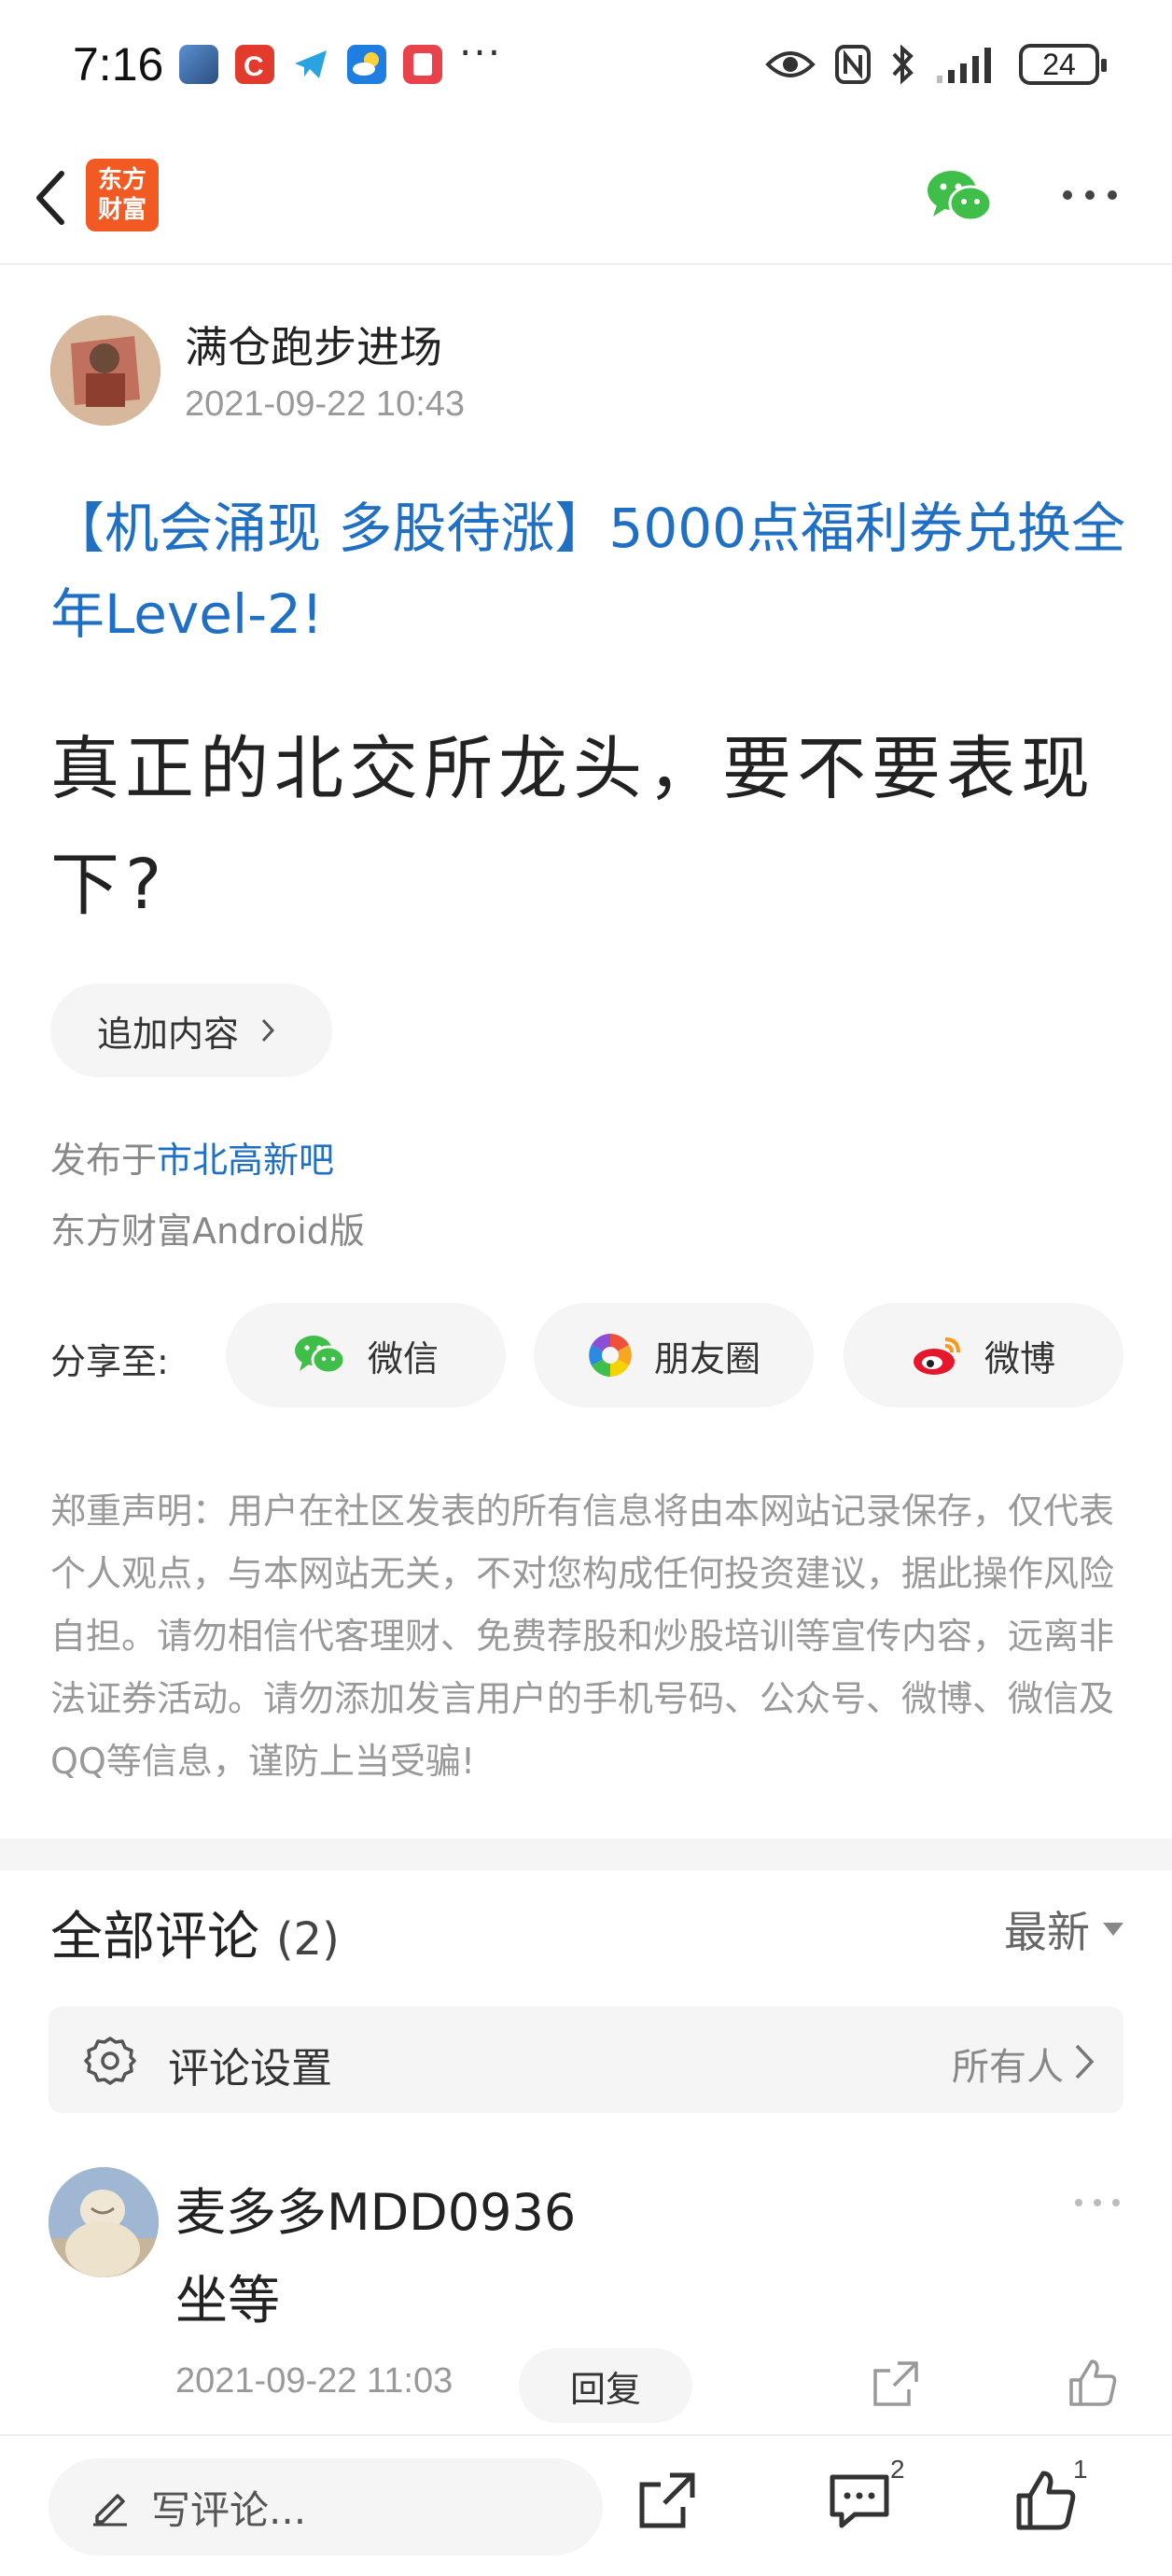 The height and width of the screenshot is (2576, 1172). What do you see at coordinates (325, 404) in the screenshot?
I see `post-time: 2021-09-22 10:43` at bounding box center [325, 404].